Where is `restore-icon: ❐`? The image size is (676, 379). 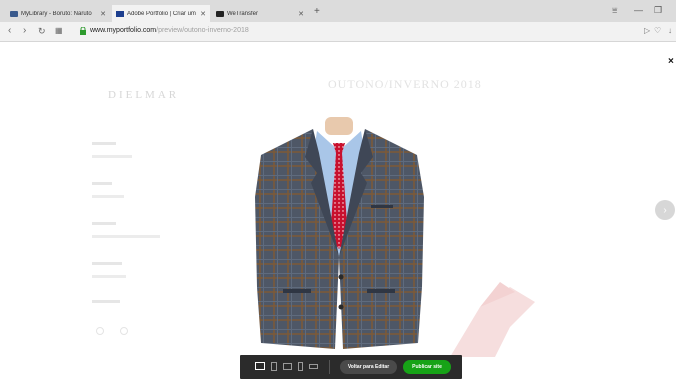 restore-icon: ❐ is located at coordinates (658, 10).